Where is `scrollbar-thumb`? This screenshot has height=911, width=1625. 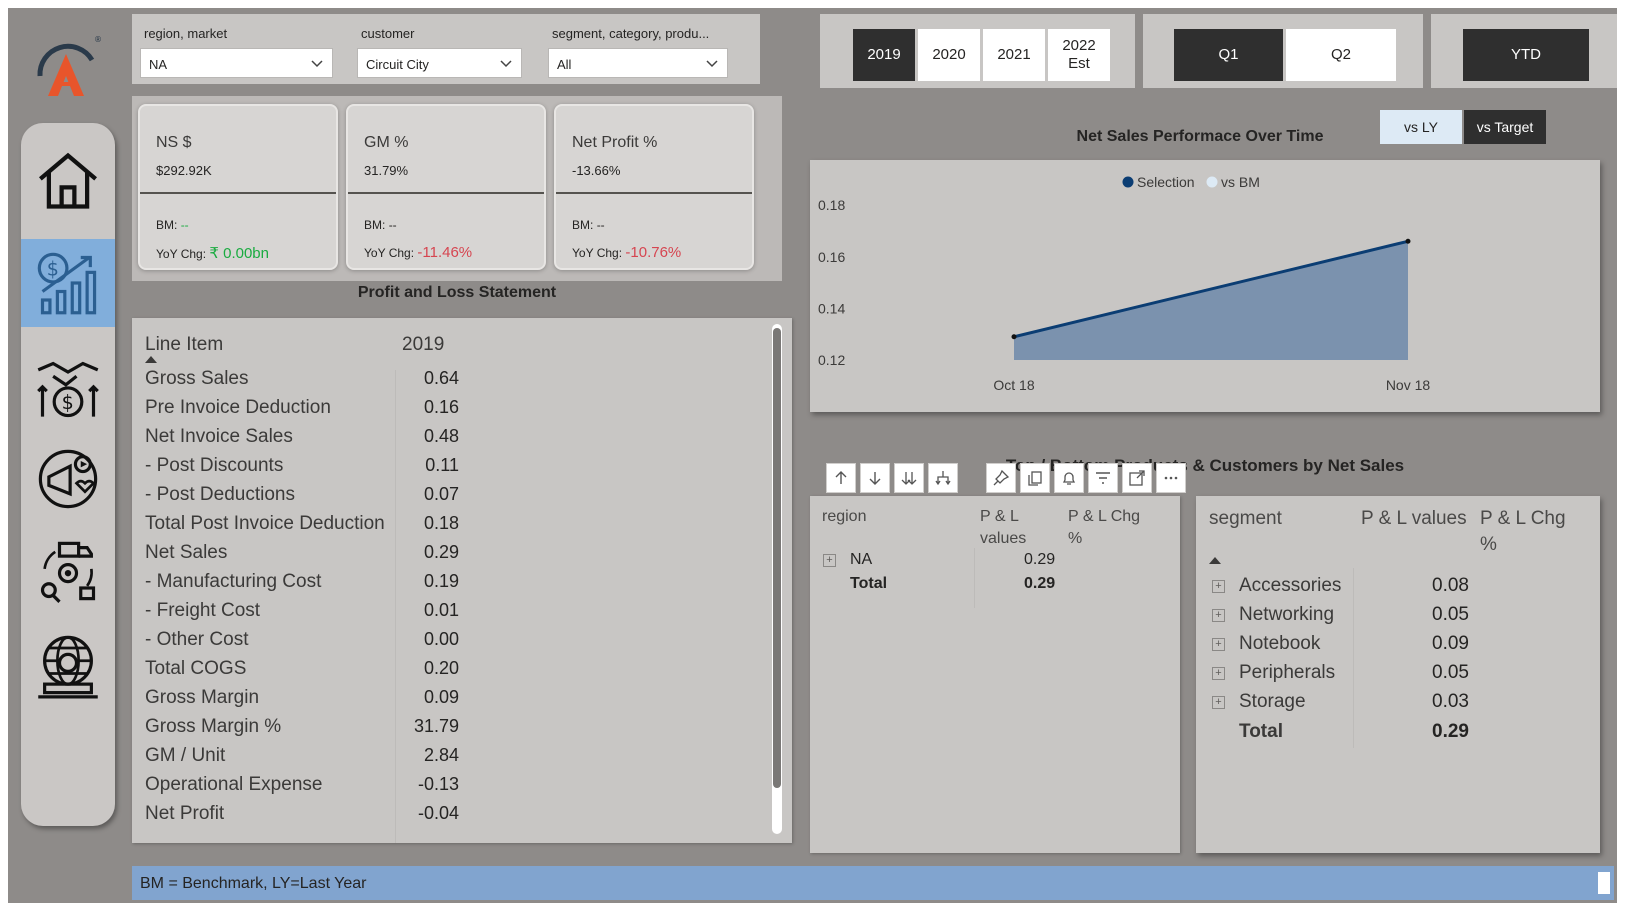 scrollbar-thumb is located at coordinates (777, 558).